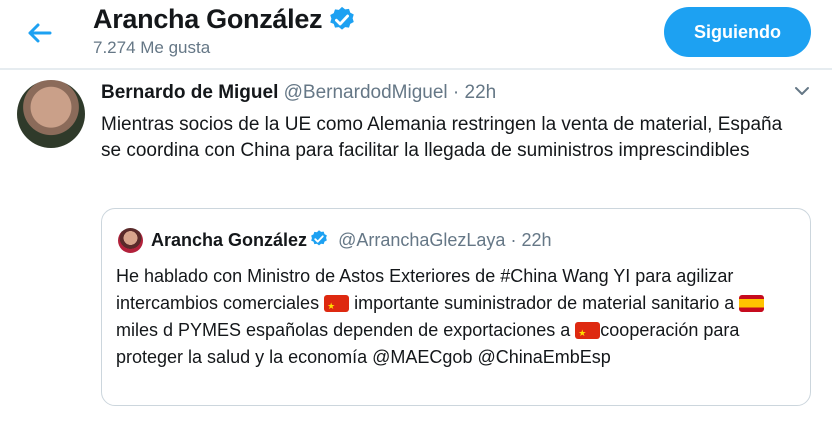  Describe the element at coordinates (229, 240) in the screenshot. I see `quoted-author-name: Arancha González` at that location.